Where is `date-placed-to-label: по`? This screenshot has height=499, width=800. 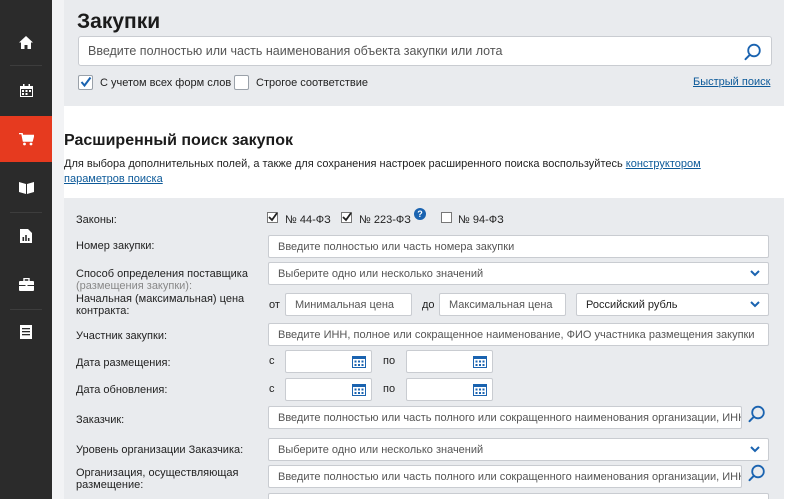
date-placed-to-label: по is located at coordinates (389, 361).